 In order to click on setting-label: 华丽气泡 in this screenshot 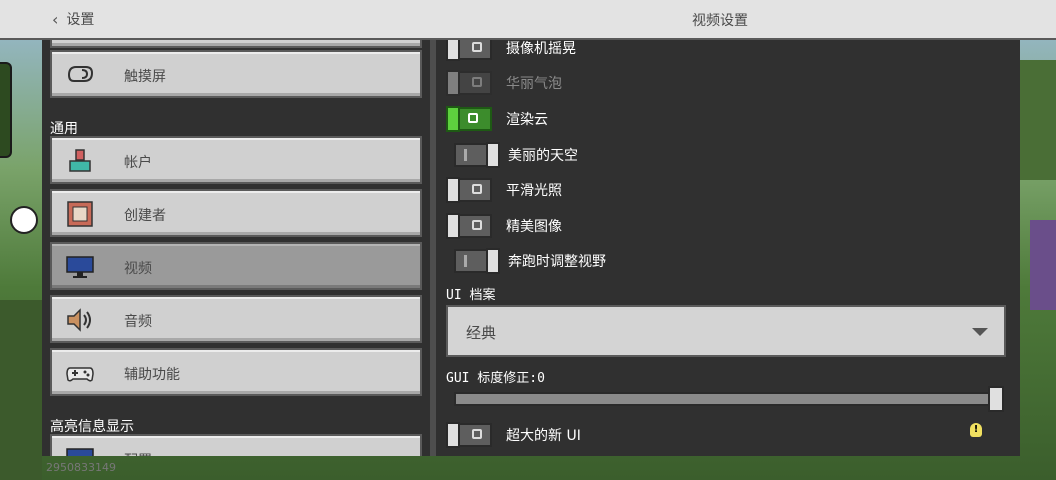, I will do `click(534, 84)`.